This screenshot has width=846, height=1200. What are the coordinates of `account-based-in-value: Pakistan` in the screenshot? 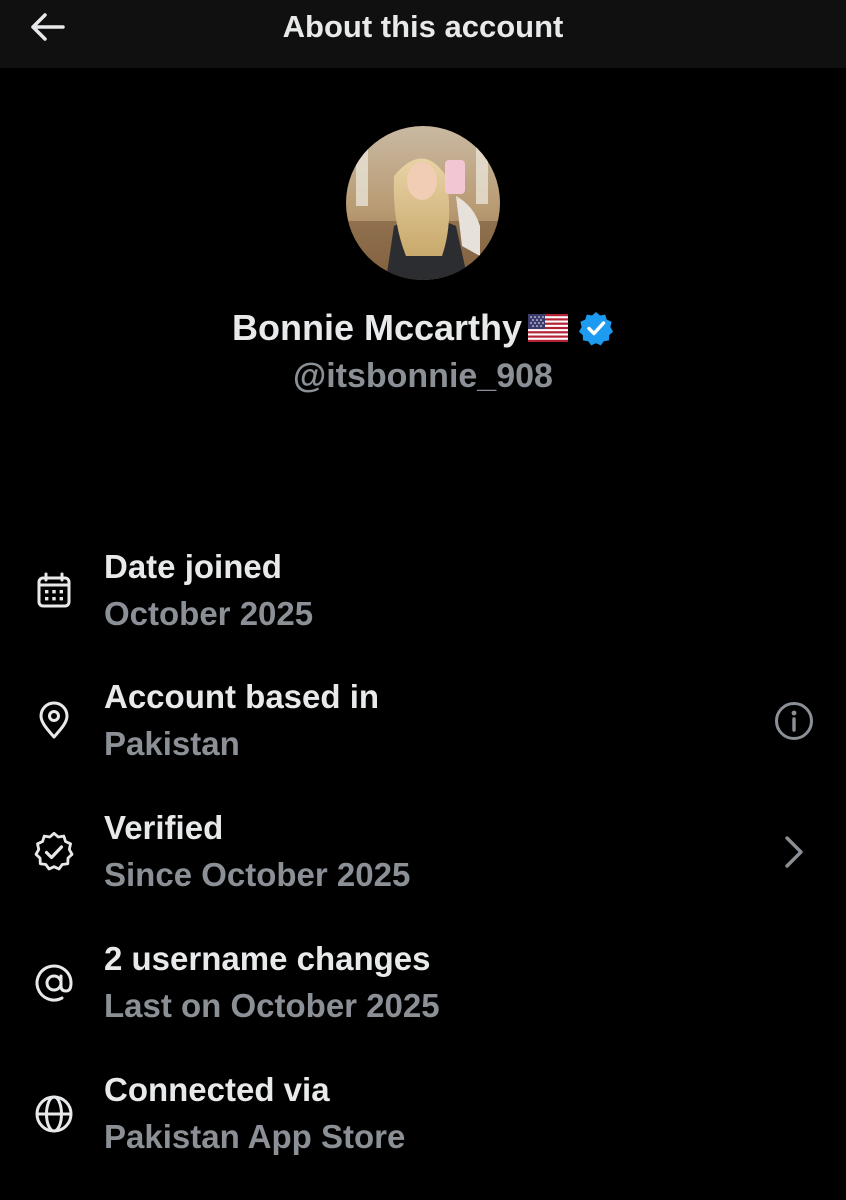 It's located at (172, 743).